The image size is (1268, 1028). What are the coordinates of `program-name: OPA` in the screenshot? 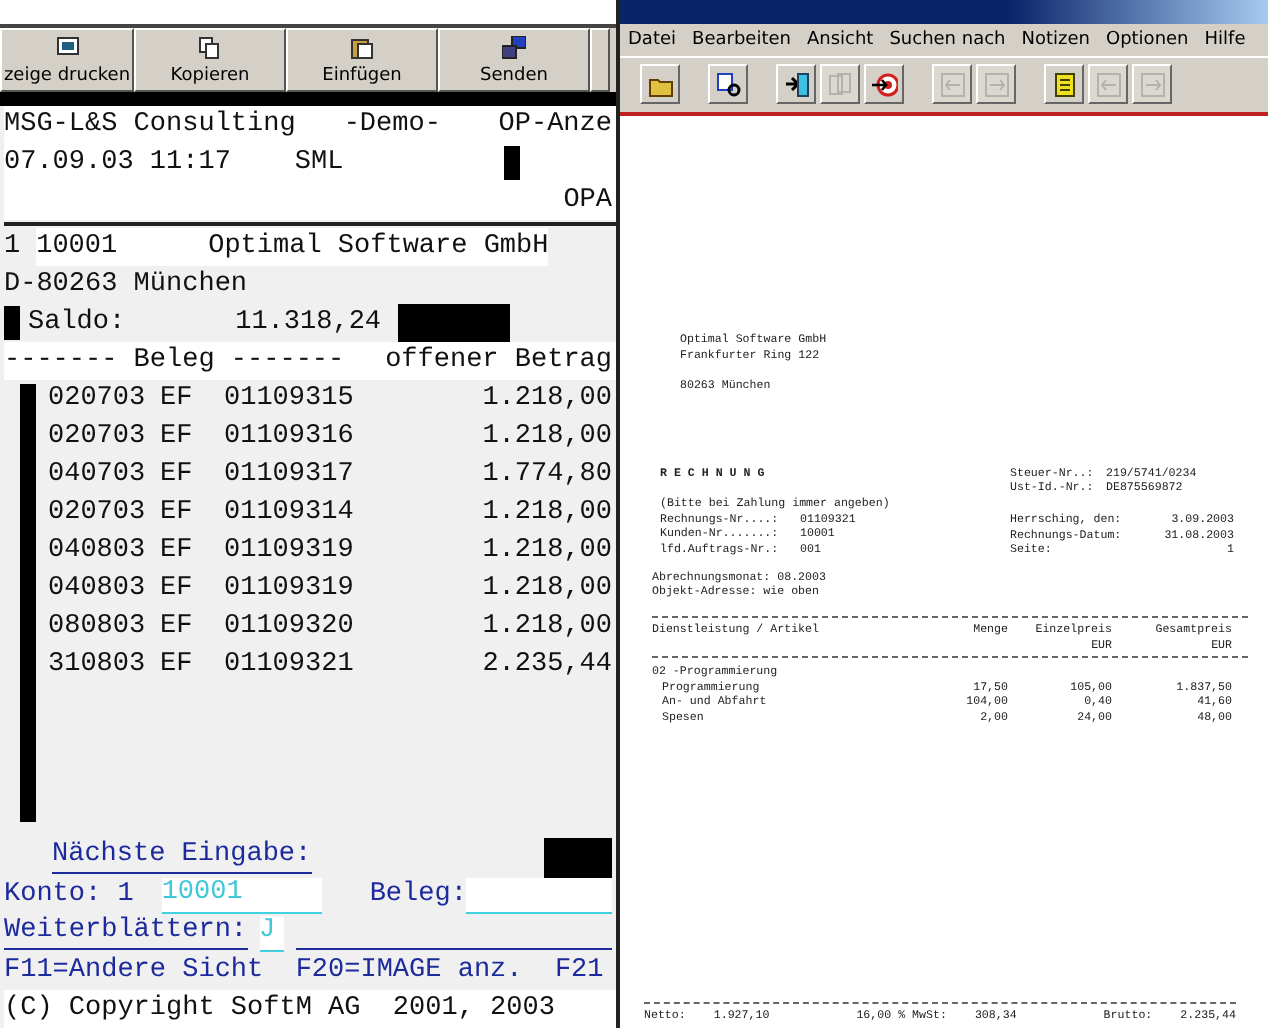 It's located at (587, 202).